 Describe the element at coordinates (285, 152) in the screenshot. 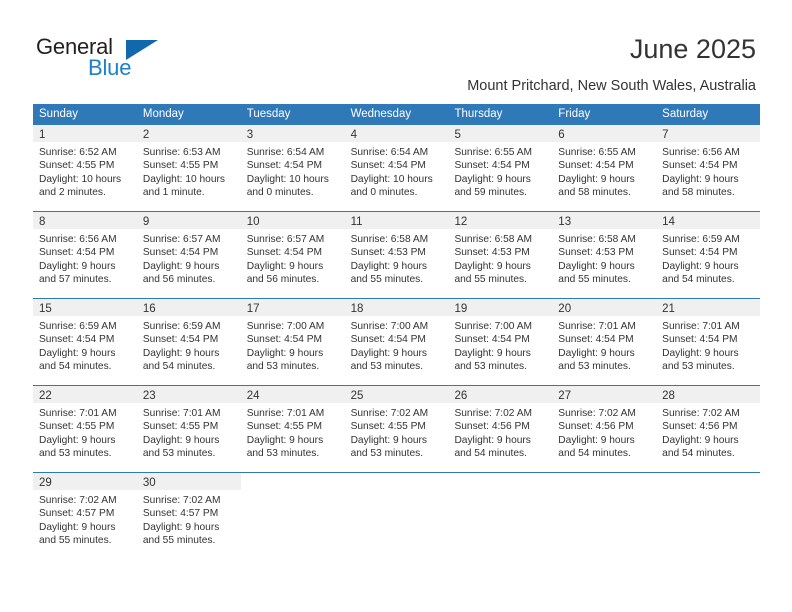

I see `sunrise-time: Sunrise: 6:54 AM` at that location.